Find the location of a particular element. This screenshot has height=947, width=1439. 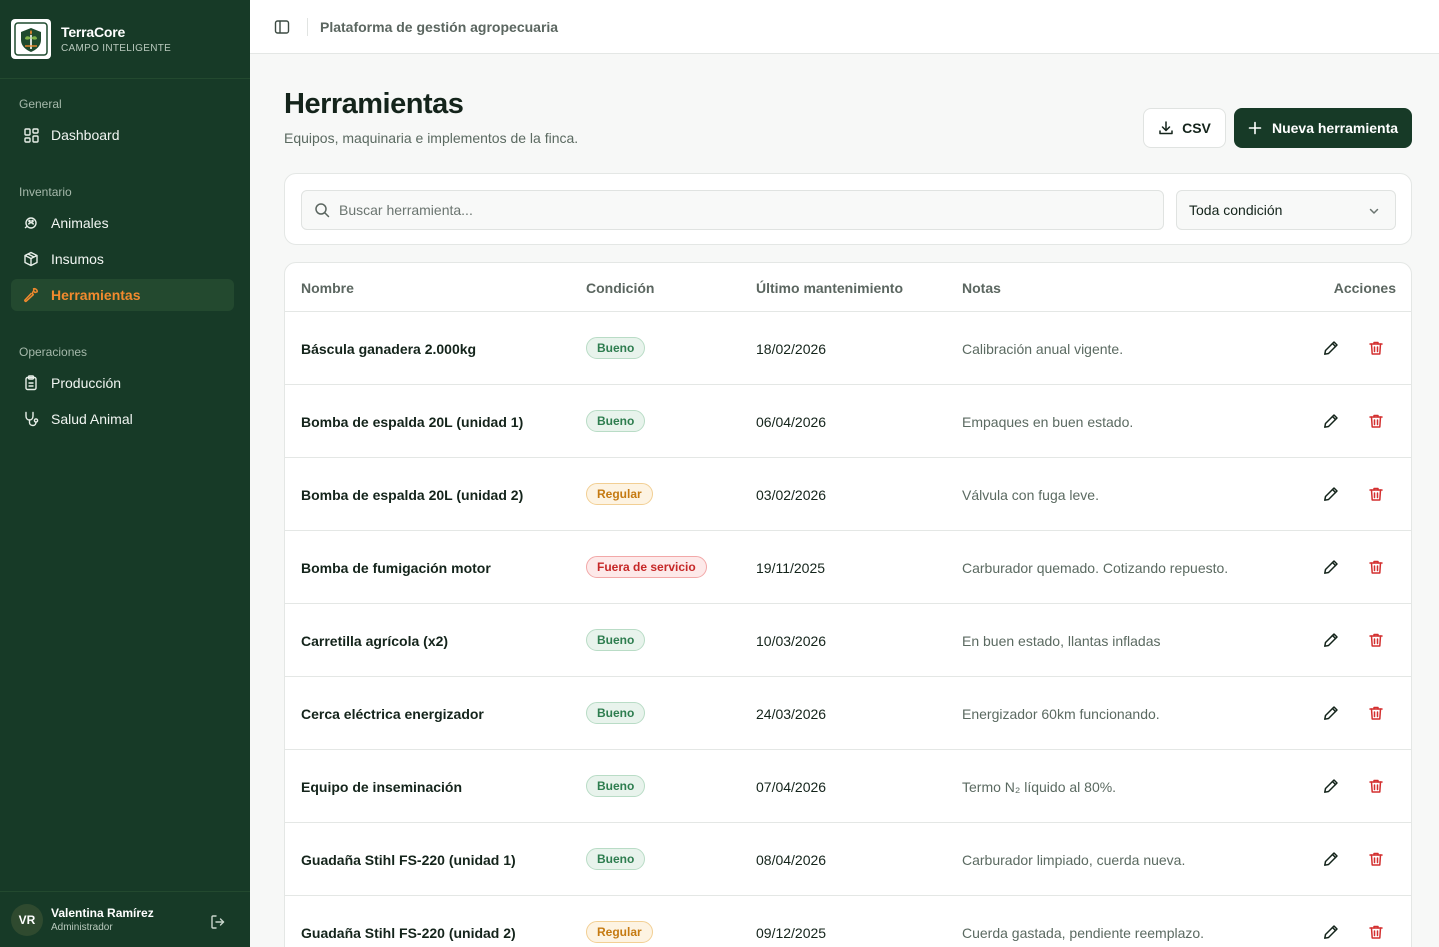

csv-export-button: CSV is located at coordinates (1184, 128).